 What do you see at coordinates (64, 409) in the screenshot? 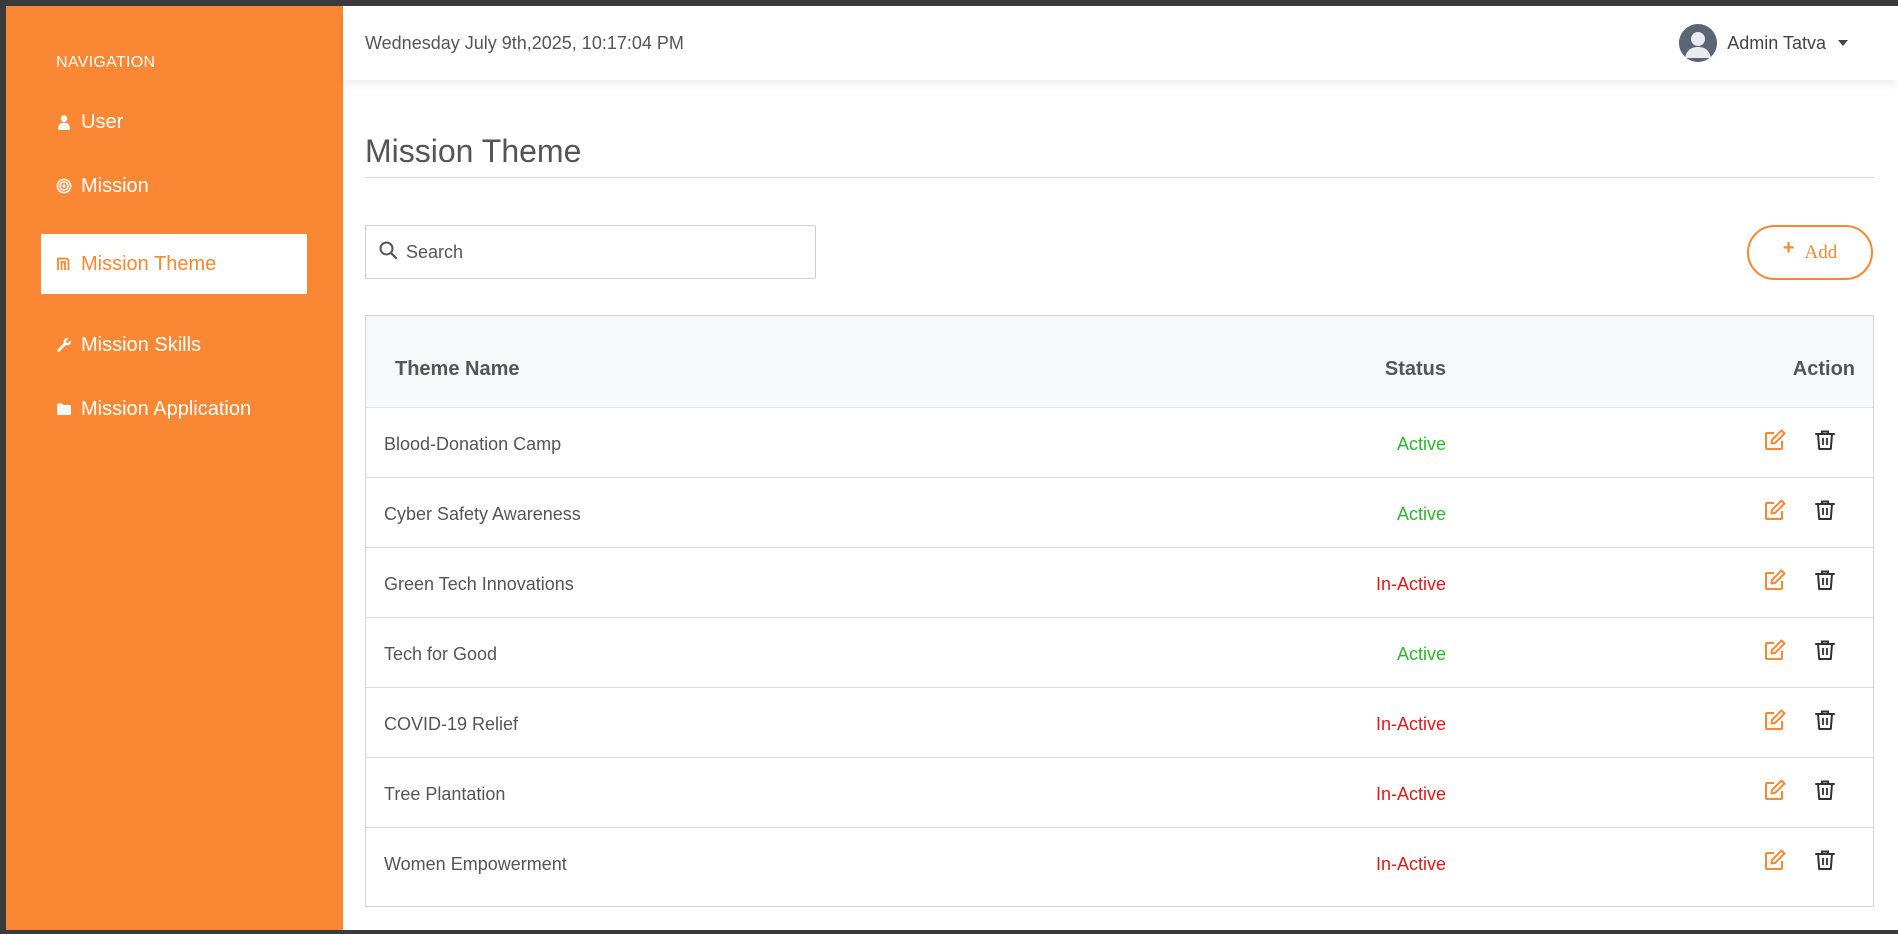
I see `folder-icon` at bounding box center [64, 409].